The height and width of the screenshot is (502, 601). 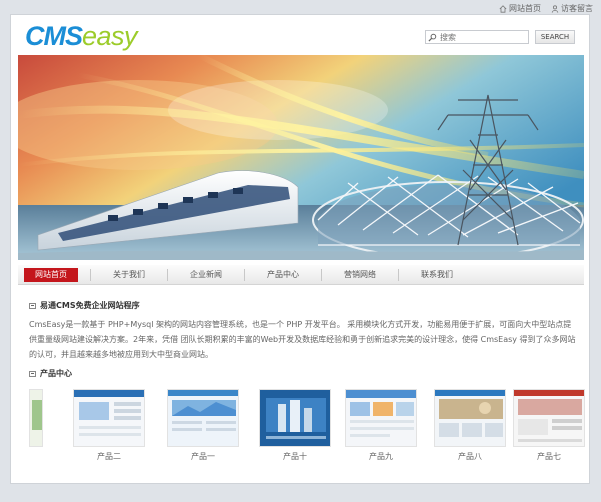 I want to click on product-item: 产品一, so click(x=203, y=425).